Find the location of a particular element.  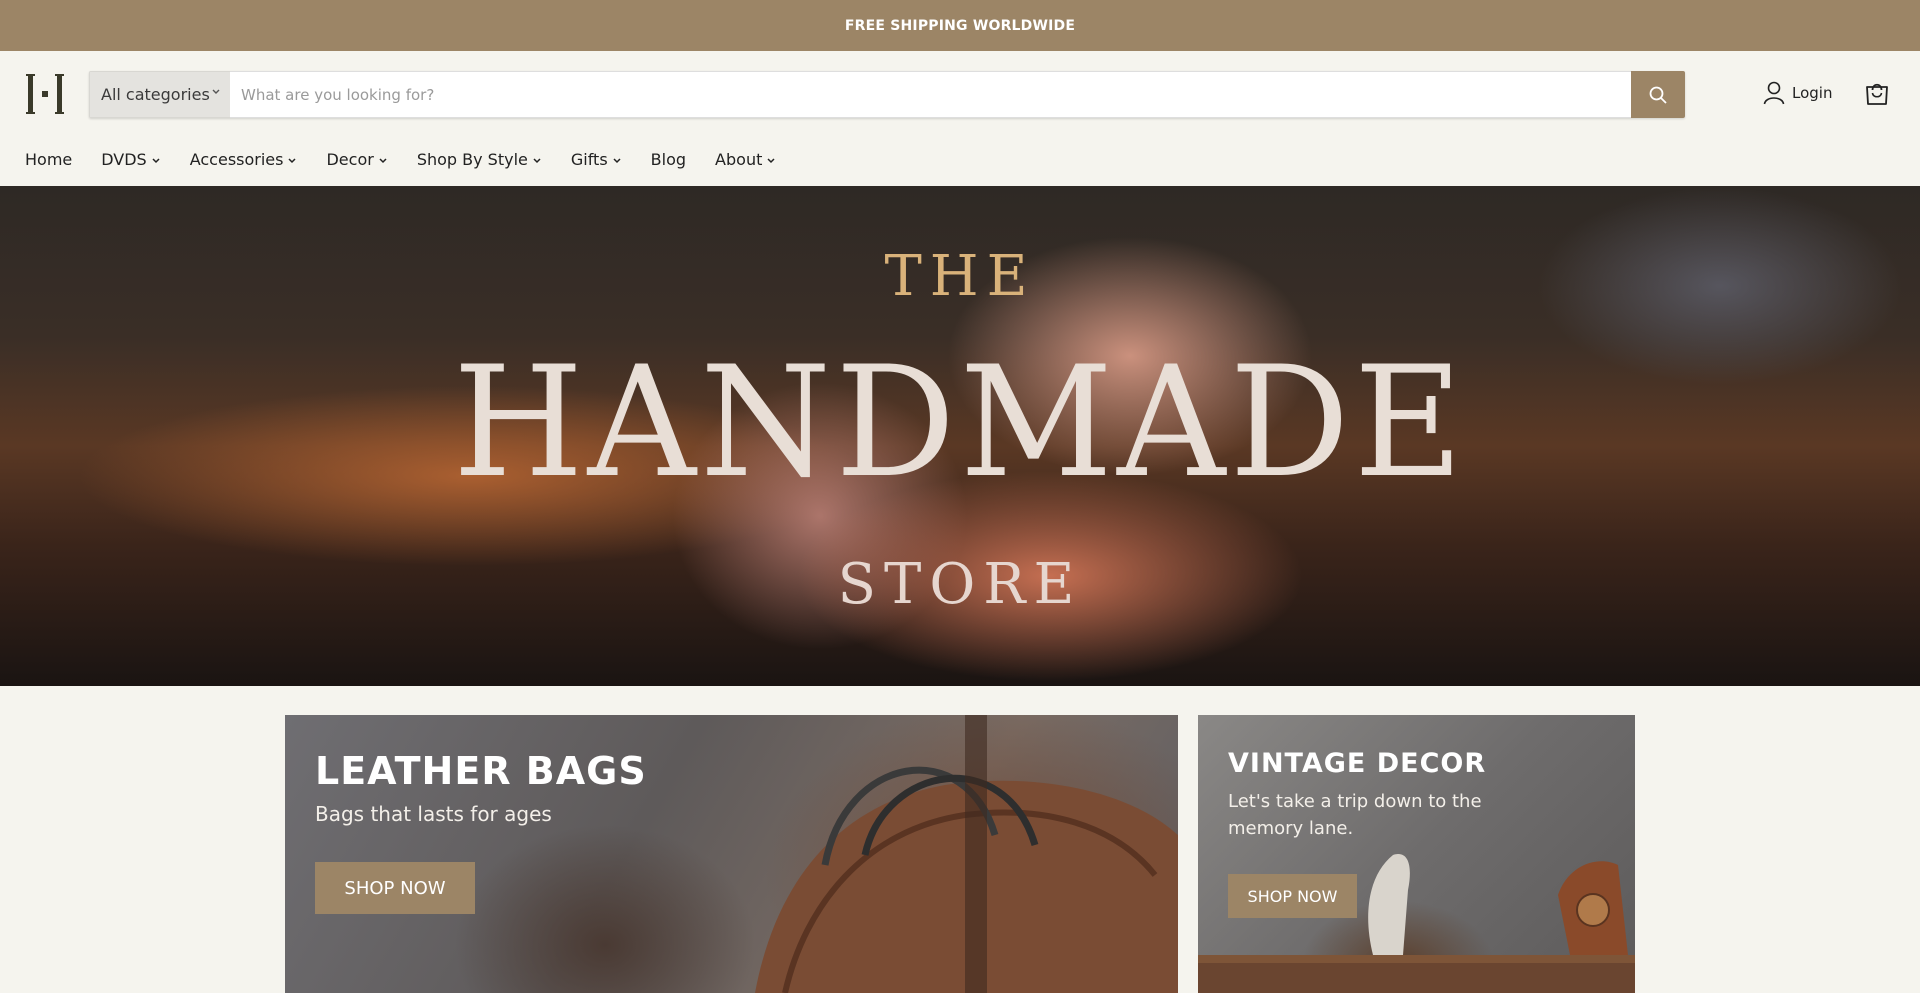

promo-title: LEATHER BAGS is located at coordinates (481, 771).